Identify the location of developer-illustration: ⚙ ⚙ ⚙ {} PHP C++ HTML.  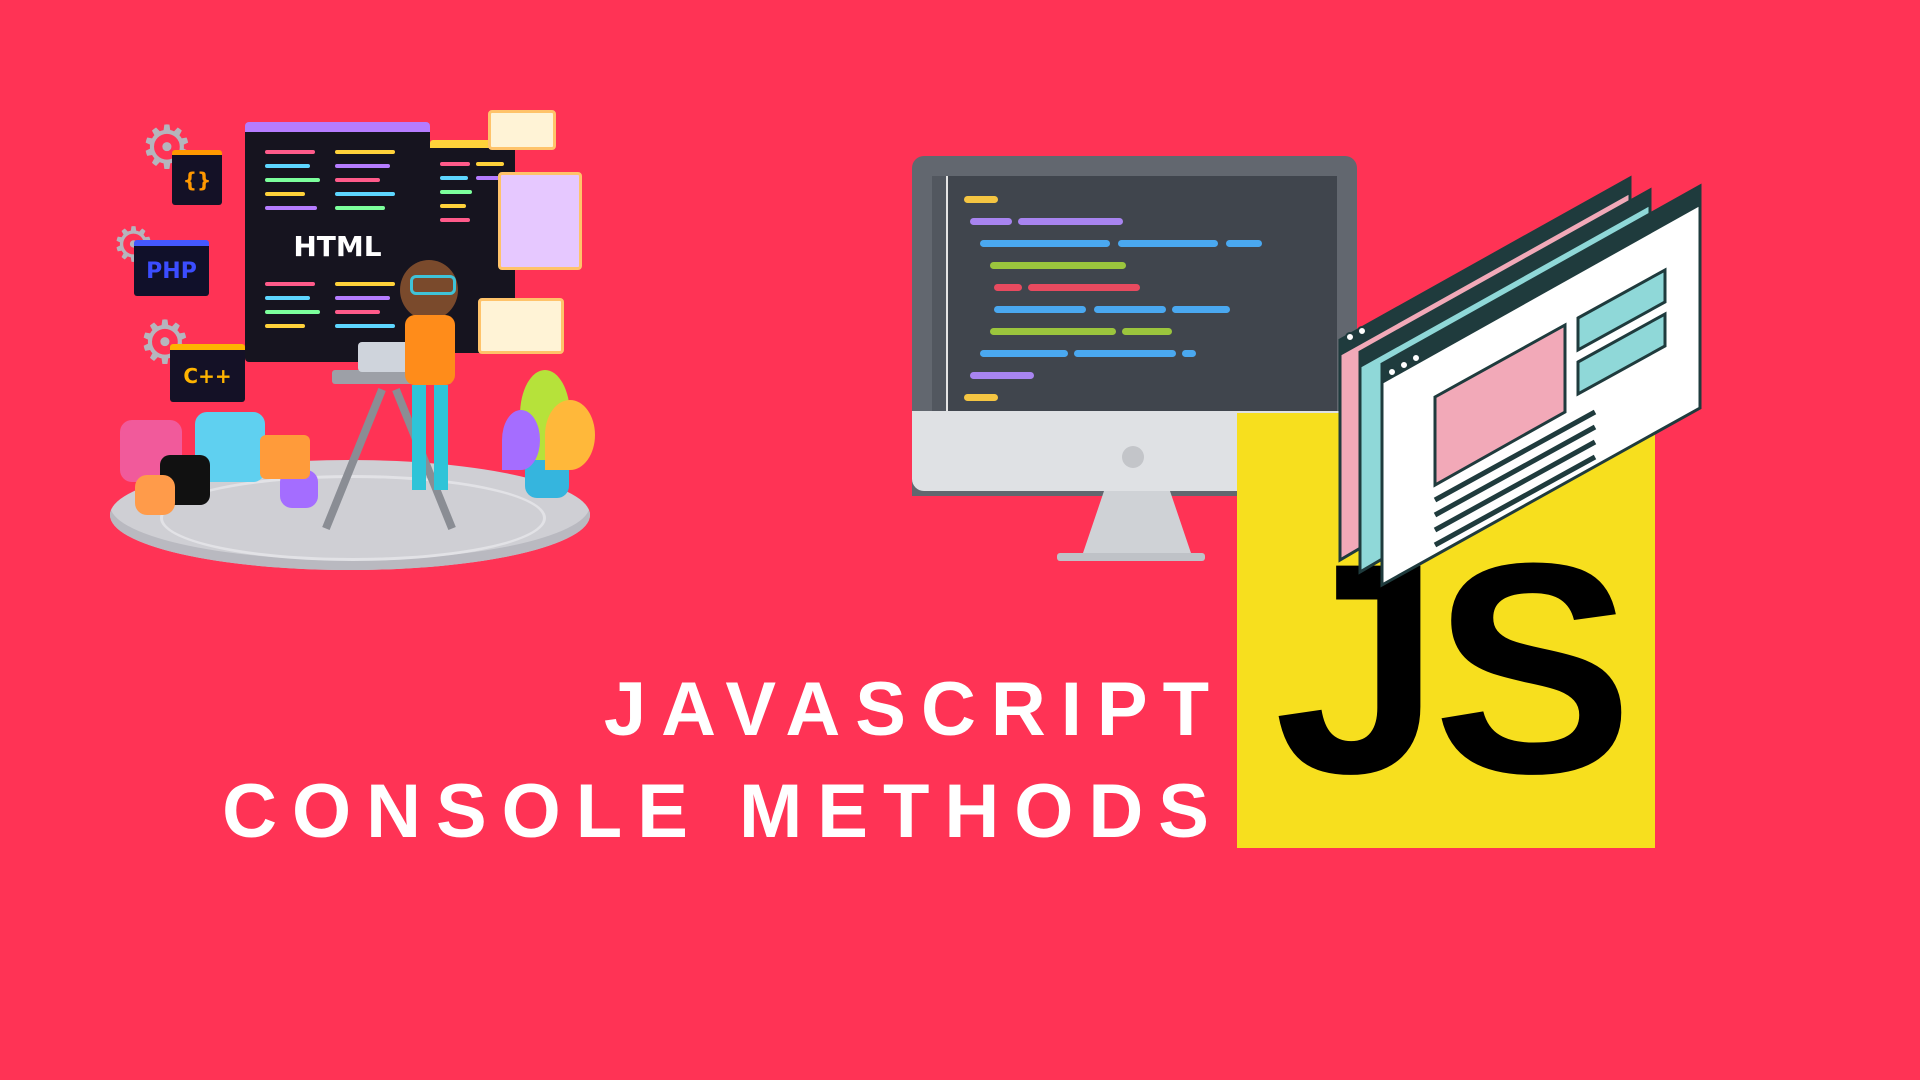
(360, 345).